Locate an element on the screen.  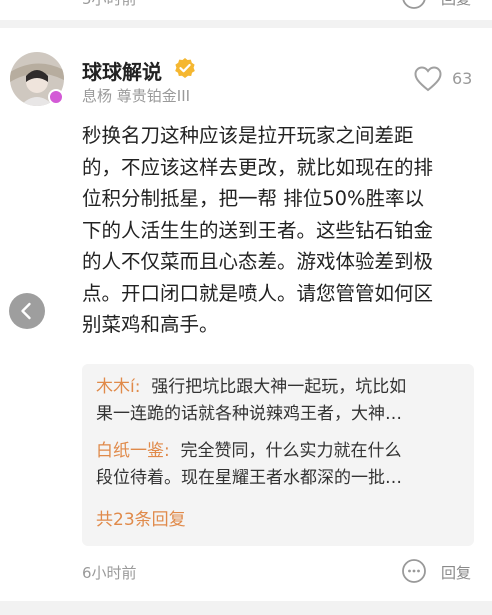
comment-time: 6小时前 is located at coordinates (109, 573).